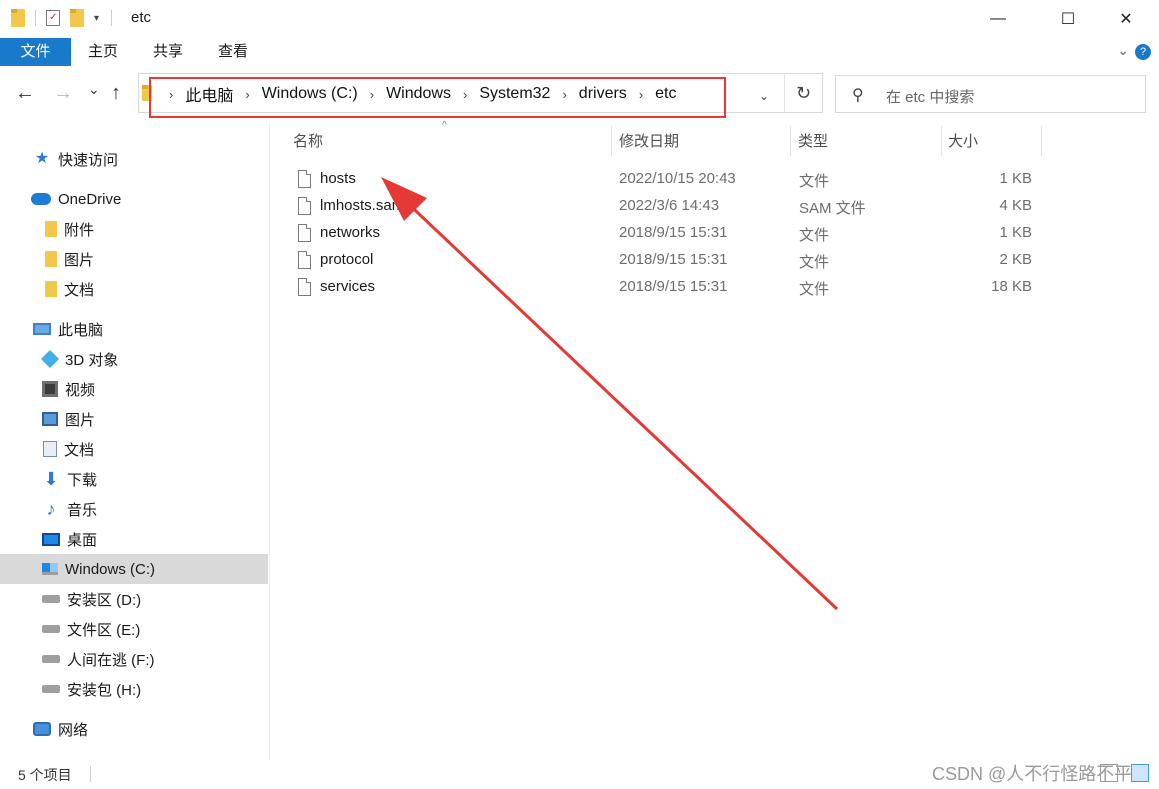  What do you see at coordinates (963, 142) in the screenshot?
I see `column-header-size: 大小` at bounding box center [963, 142].